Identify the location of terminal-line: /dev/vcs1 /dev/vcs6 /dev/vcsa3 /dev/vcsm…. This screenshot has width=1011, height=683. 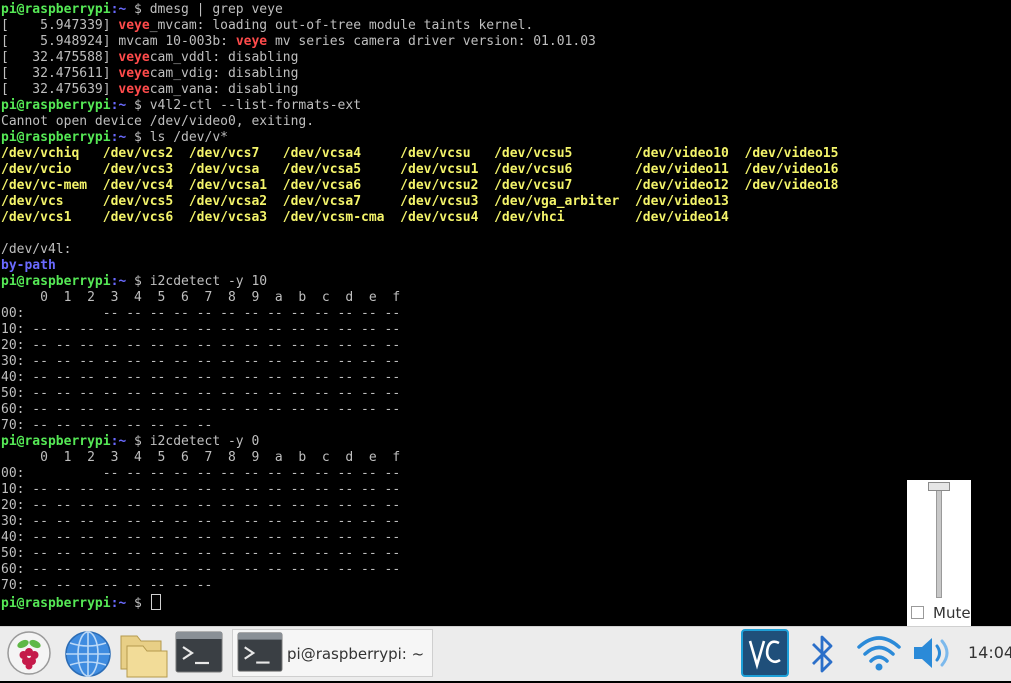
(365, 218).